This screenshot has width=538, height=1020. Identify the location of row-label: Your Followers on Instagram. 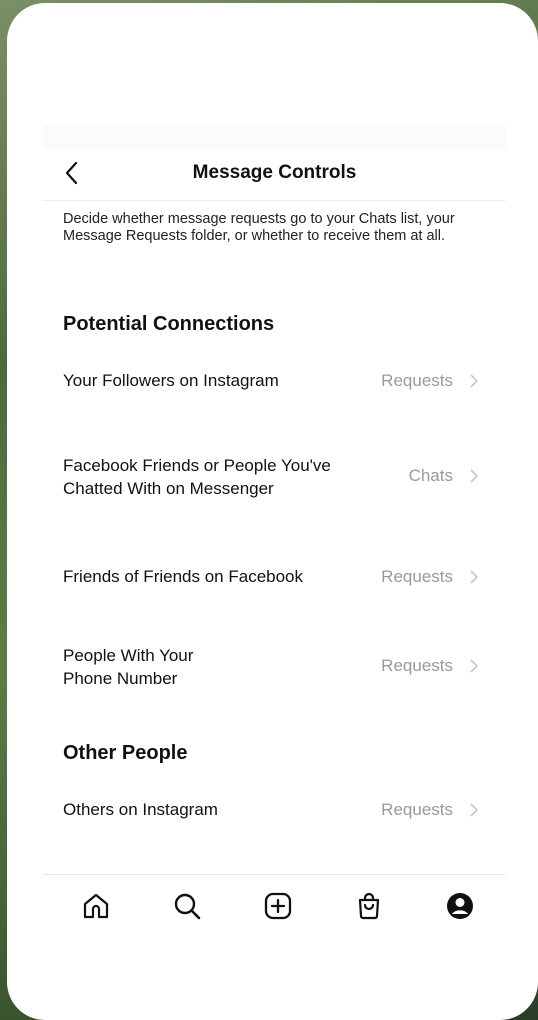
(171, 380).